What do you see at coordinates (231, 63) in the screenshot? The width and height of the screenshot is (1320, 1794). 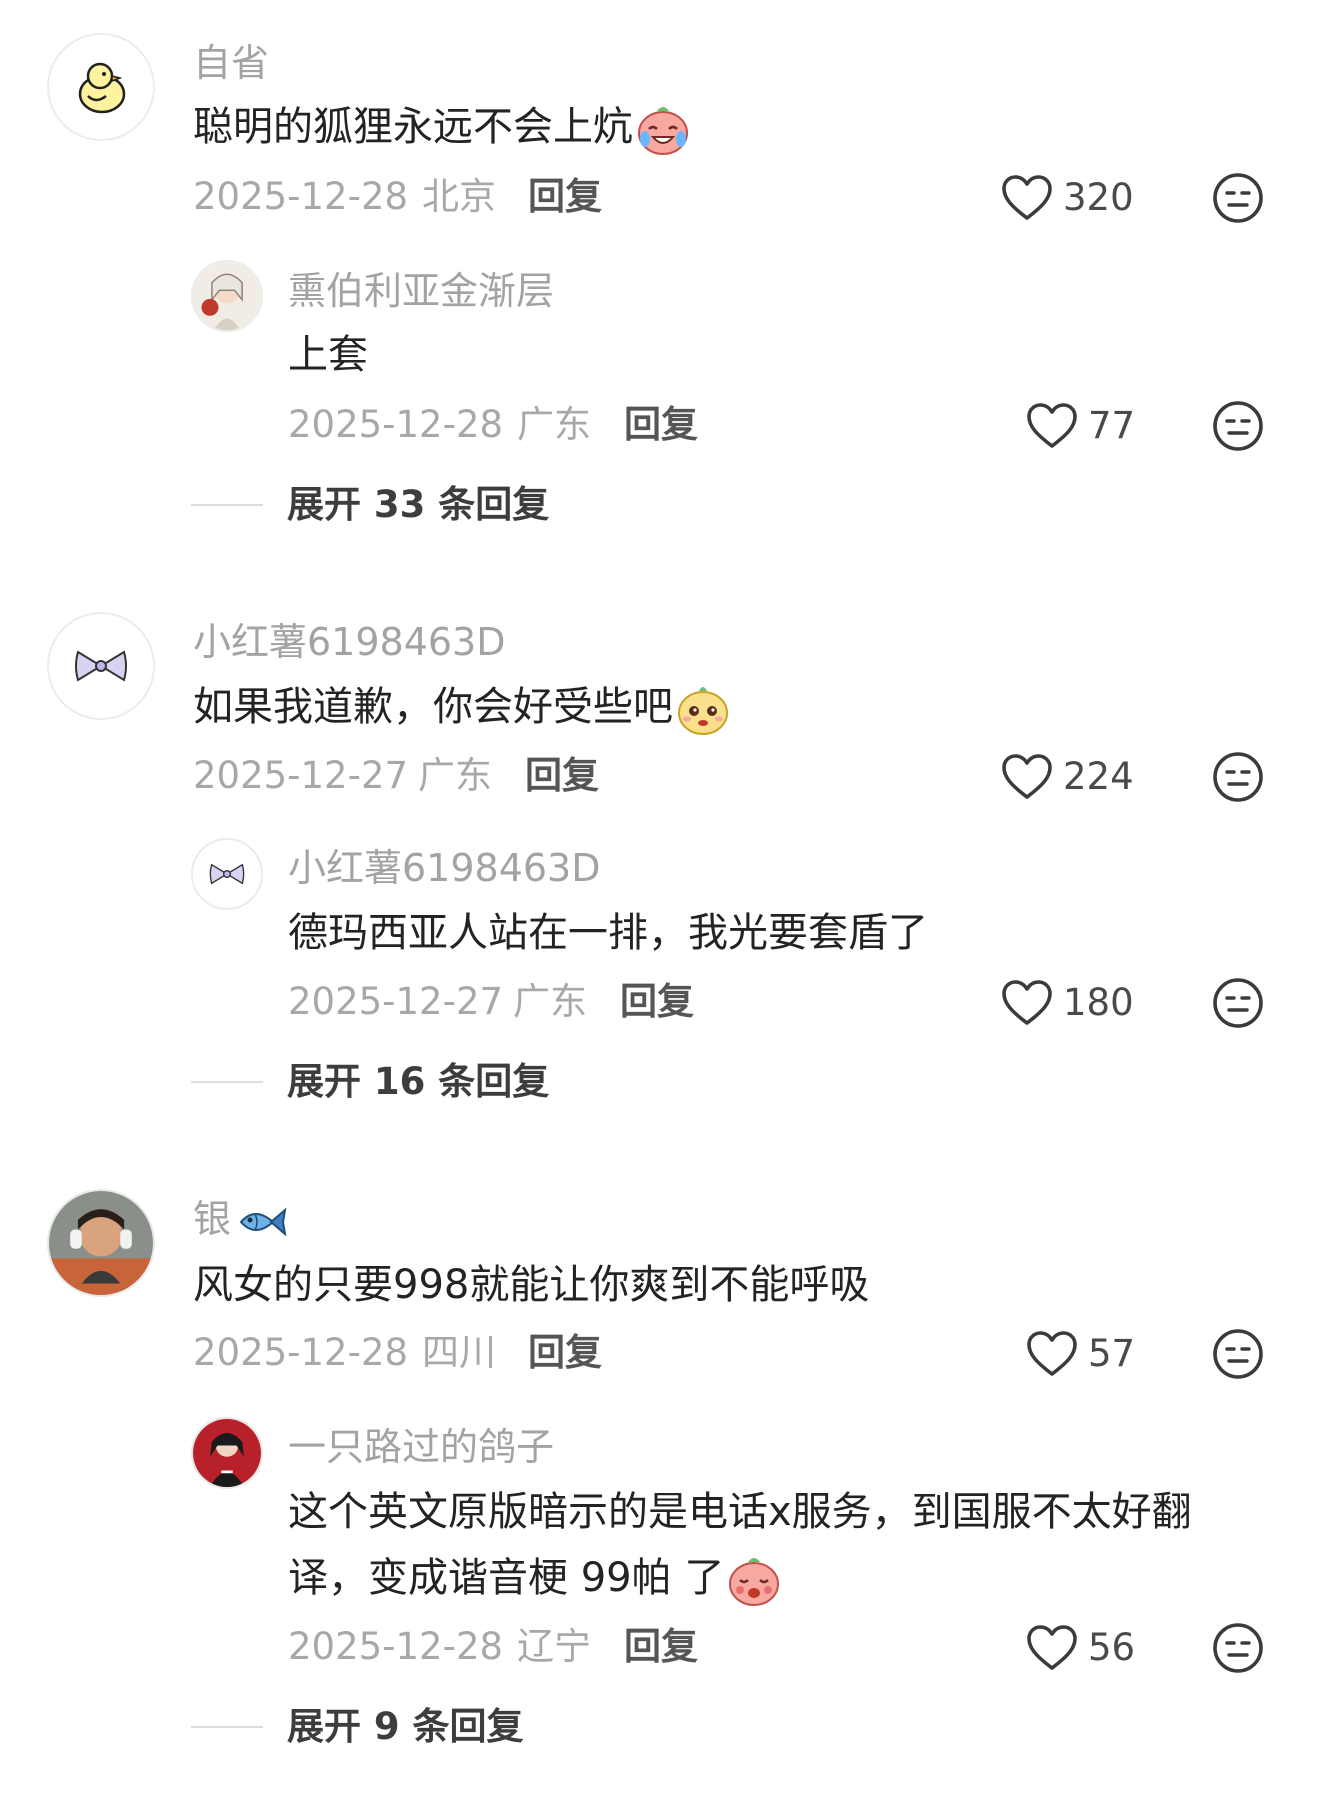 I see `username: 自省` at bounding box center [231, 63].